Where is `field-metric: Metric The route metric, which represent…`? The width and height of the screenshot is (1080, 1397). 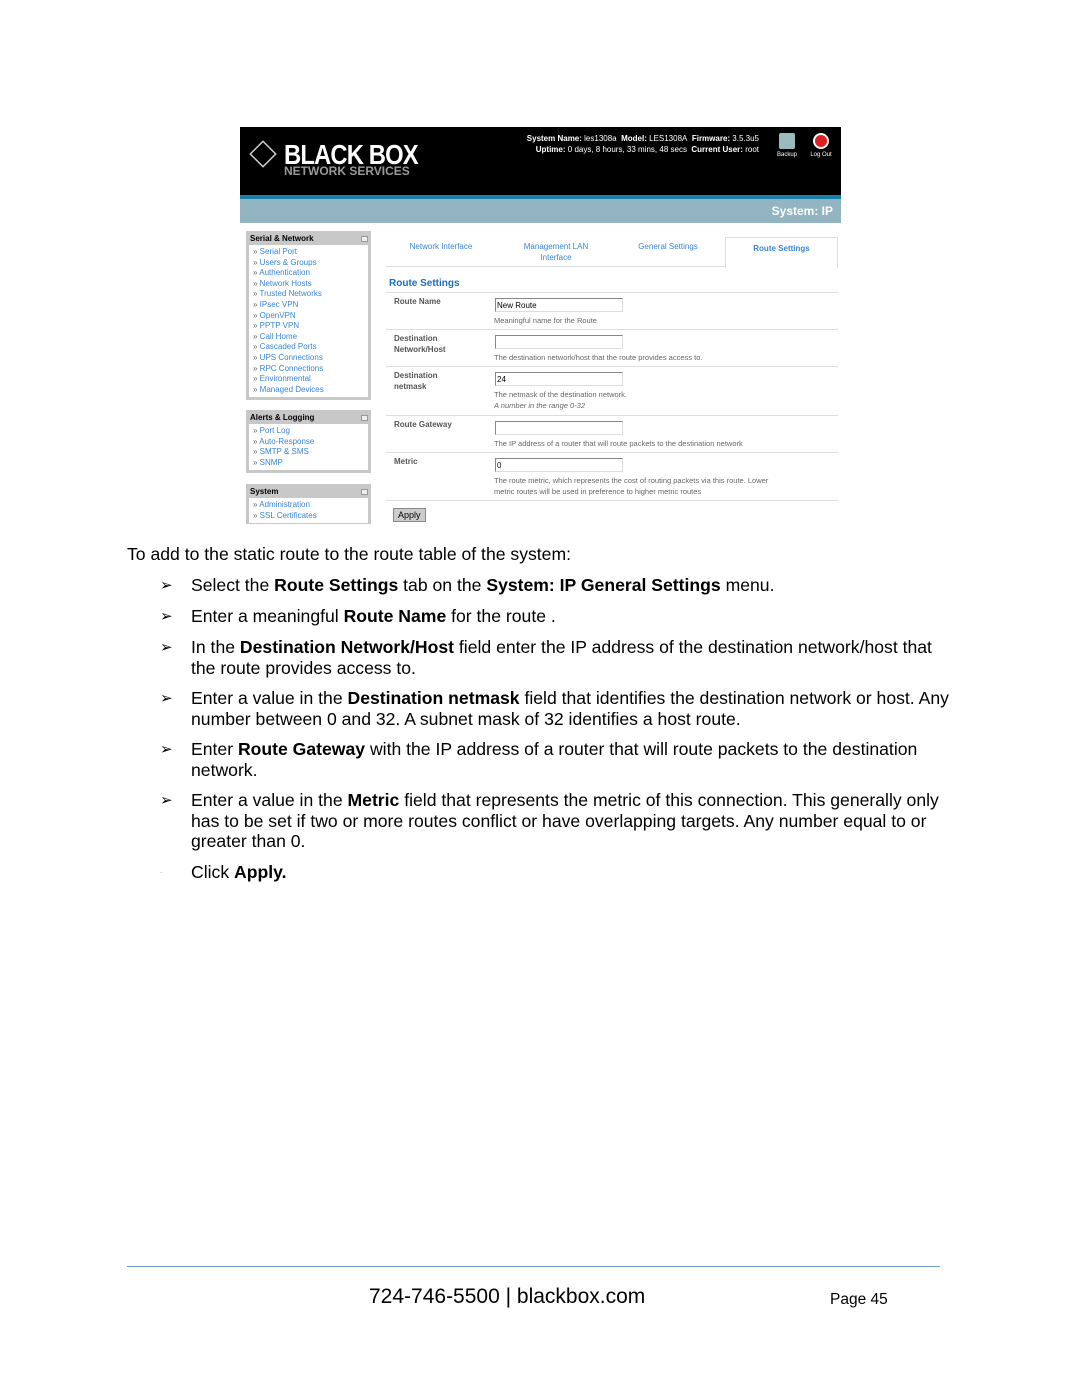 field-metric: Metric The route metric, which represent… is located at coordinates (612, 476).